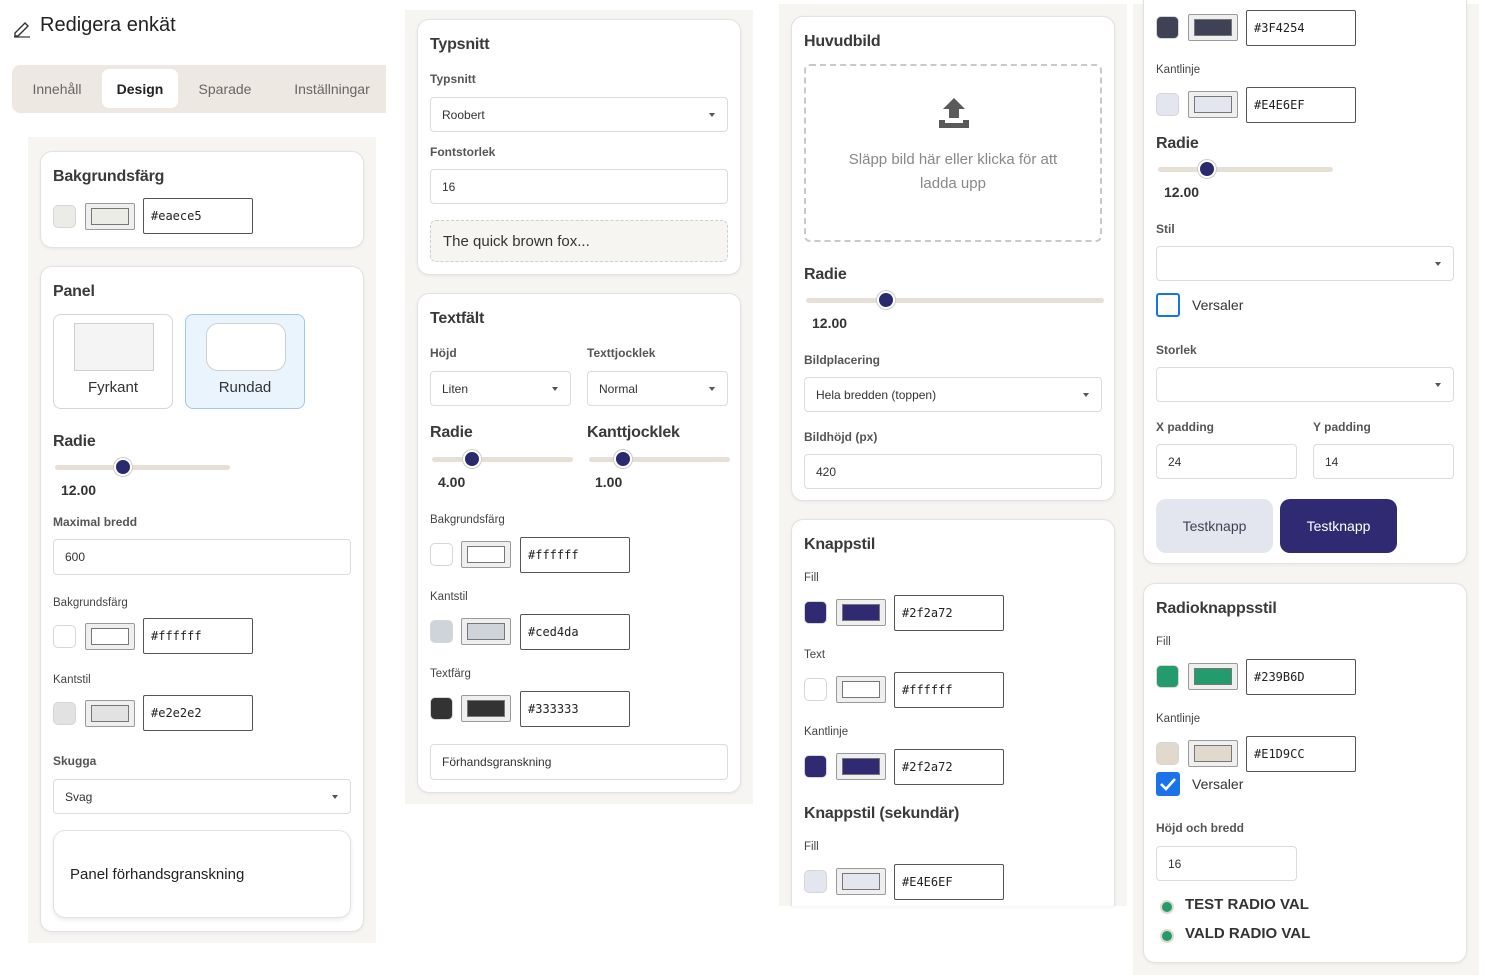  Describe the element at coordinates (1301, 754) in the screenshot. I see `hex-input: #E1D9CC` at that location.